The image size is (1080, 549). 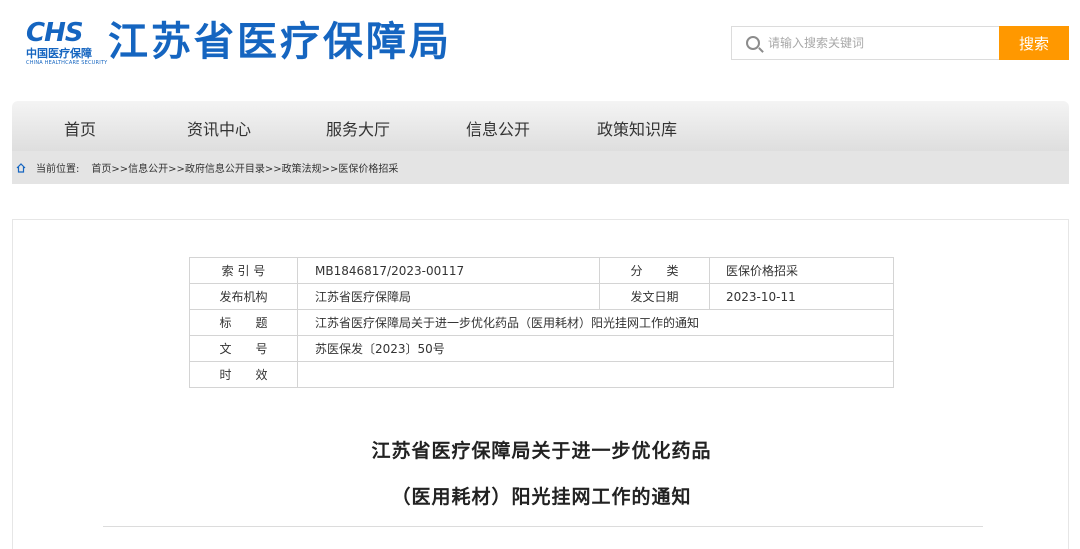 I want to click on breadcrumb-label: 当前位置:, so click(x=58, y=169).